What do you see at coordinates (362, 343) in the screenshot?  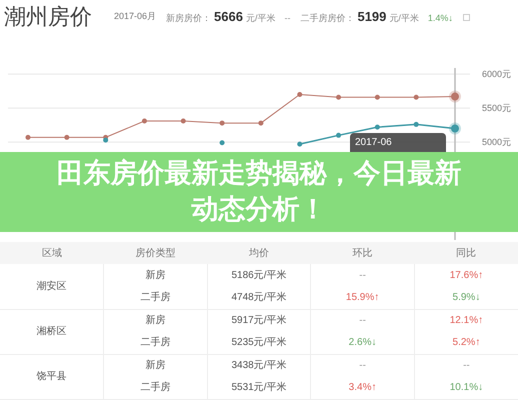 I see `table-cell: 2.6%↓` at bounding box center [362, 343].